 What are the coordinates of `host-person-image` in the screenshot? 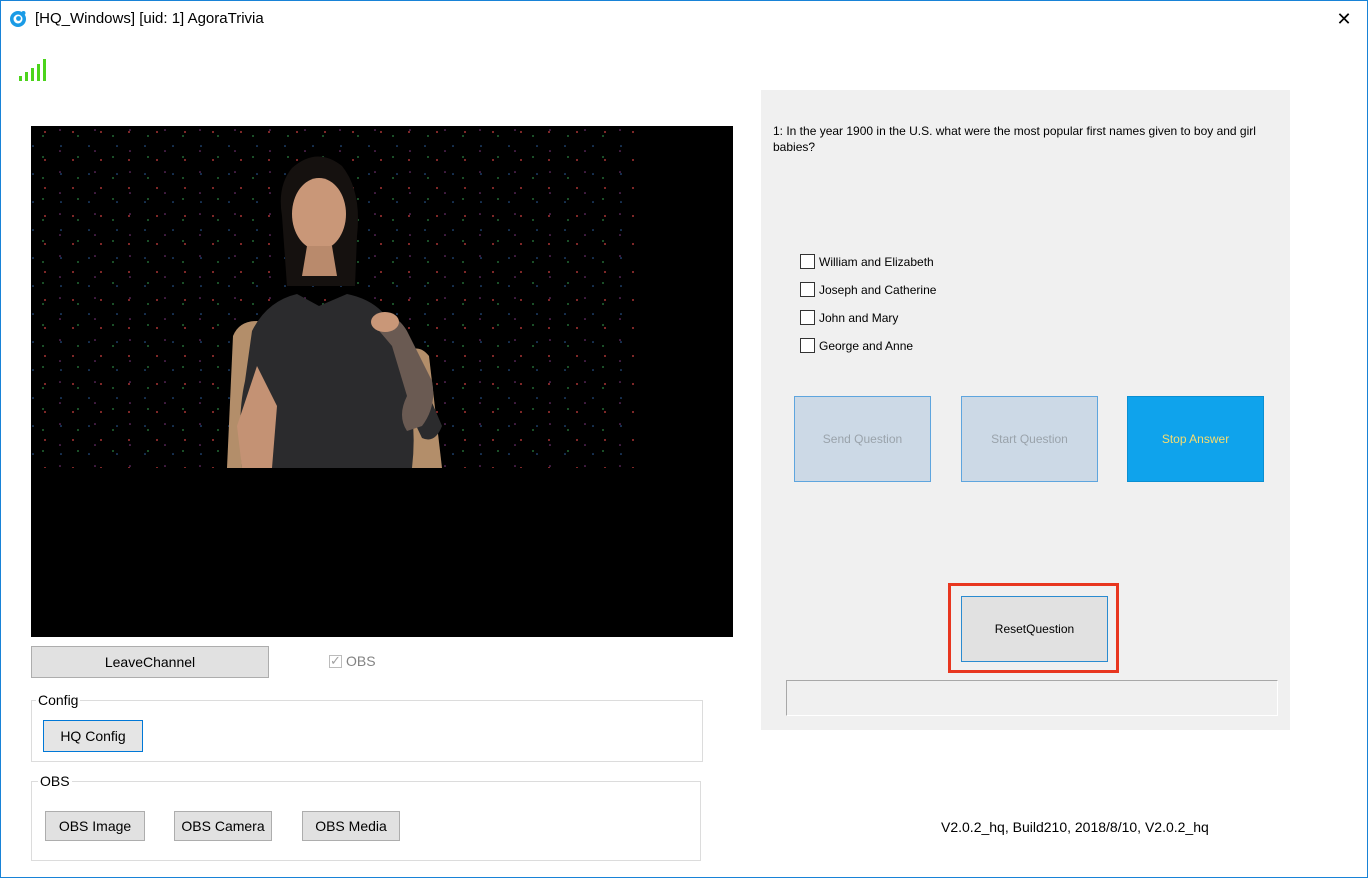 It's located at (334, 312).